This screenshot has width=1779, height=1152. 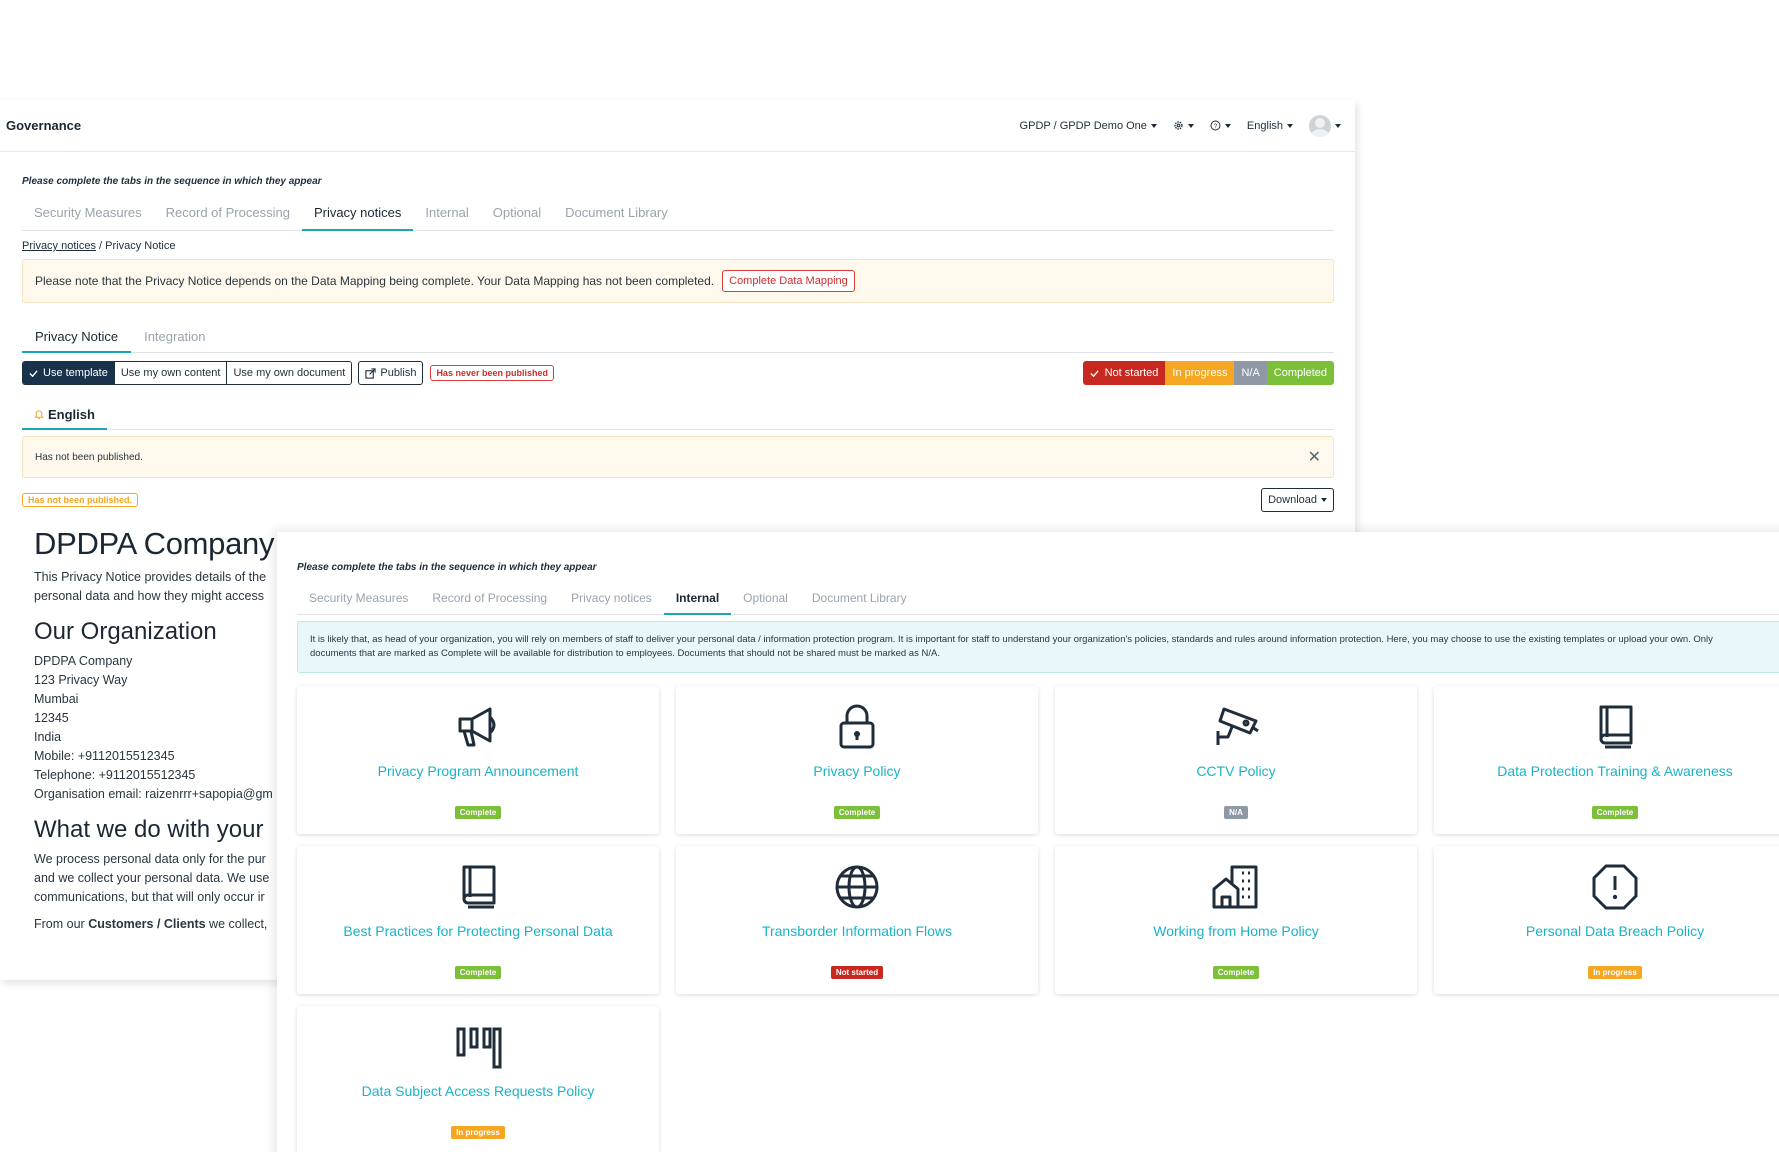 What do you see at coordinates (80, 500) in the screenshot?
I see `not-published-badge: Has not been published.` at bounding box center [80, 500].